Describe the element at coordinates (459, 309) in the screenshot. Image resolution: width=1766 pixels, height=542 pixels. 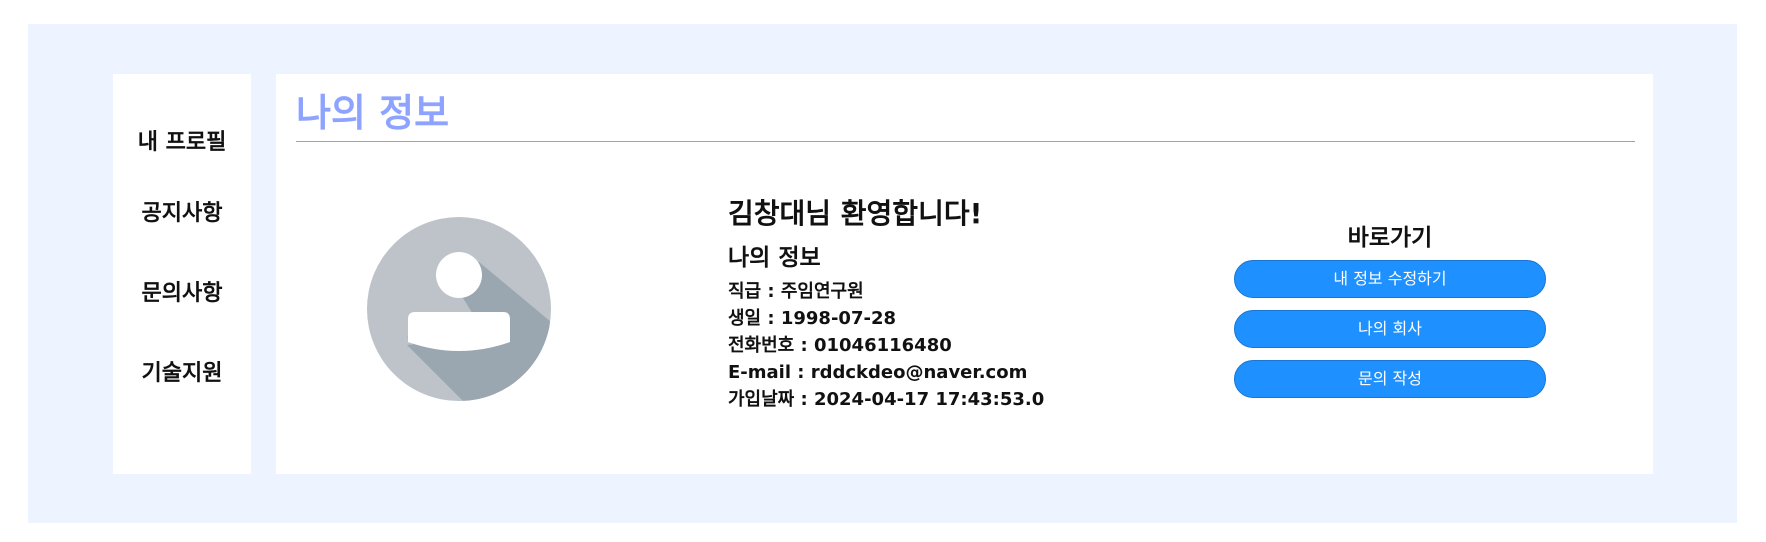
I see `default-user-avatar-icon` at that location.